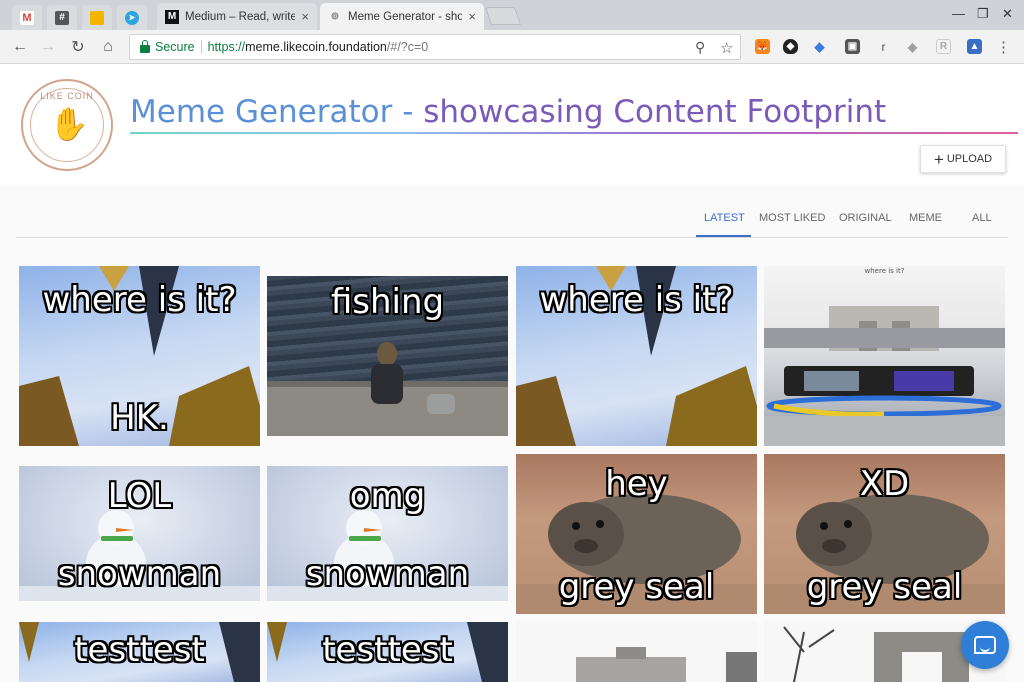 The image size is (1024, 682). What do you see at coordinates (852, 46) in the screenshot?
I see `vault-icon: ▣` at bounding box center [852, 46].